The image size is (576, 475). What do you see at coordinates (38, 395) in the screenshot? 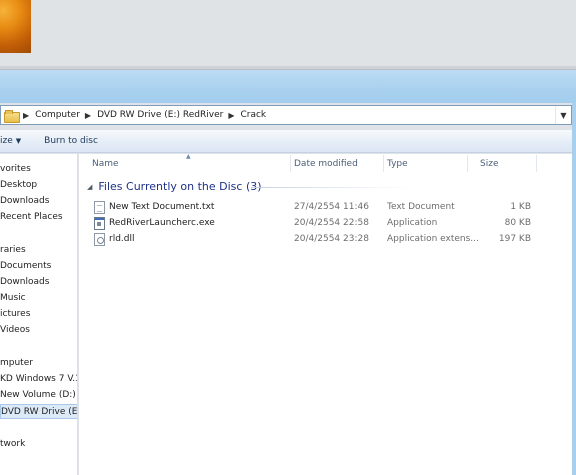
I see `nav-item-new-volume: New Volume (D:)` at bounding box center [38, 395].